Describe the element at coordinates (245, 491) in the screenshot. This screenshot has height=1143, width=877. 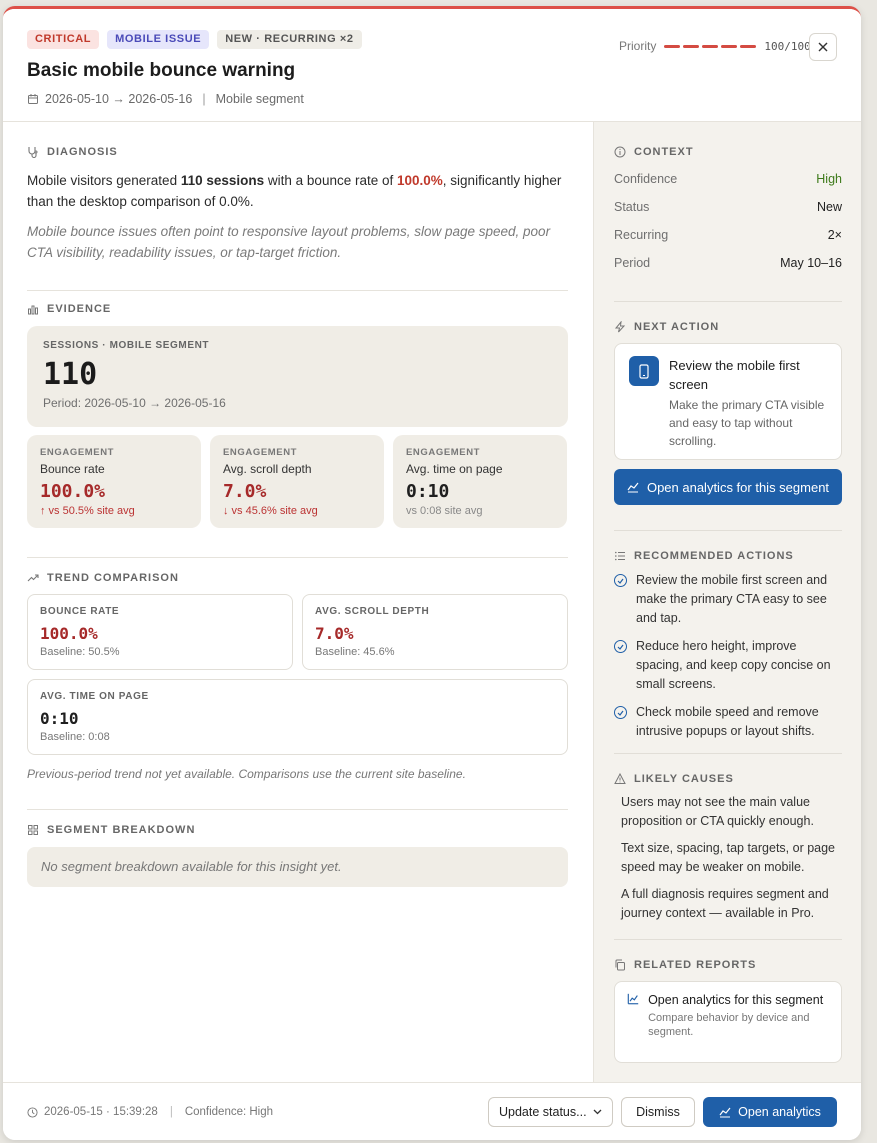
I see `card-value: 7.0%` at that location.